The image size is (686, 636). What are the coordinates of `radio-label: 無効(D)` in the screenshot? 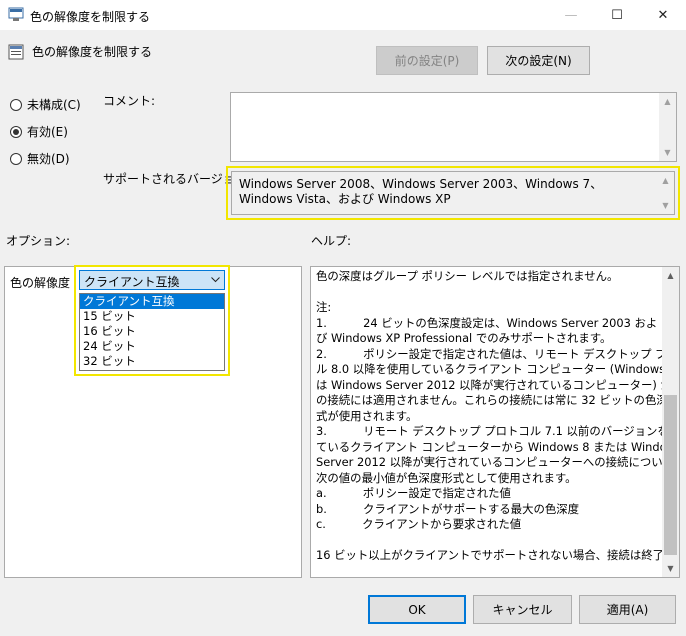 It's located at (48, 159).